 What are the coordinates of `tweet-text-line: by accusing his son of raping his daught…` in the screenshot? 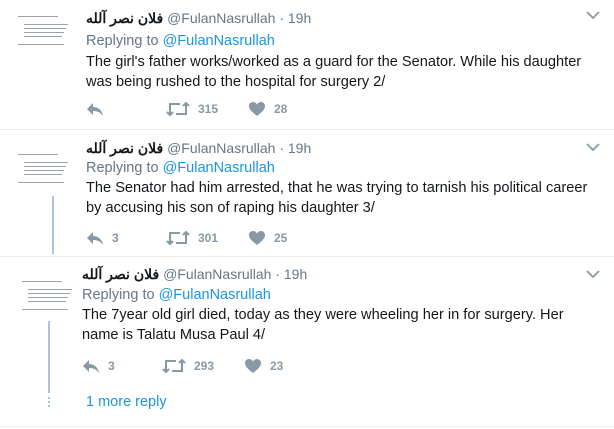 It's located at (230, 208).